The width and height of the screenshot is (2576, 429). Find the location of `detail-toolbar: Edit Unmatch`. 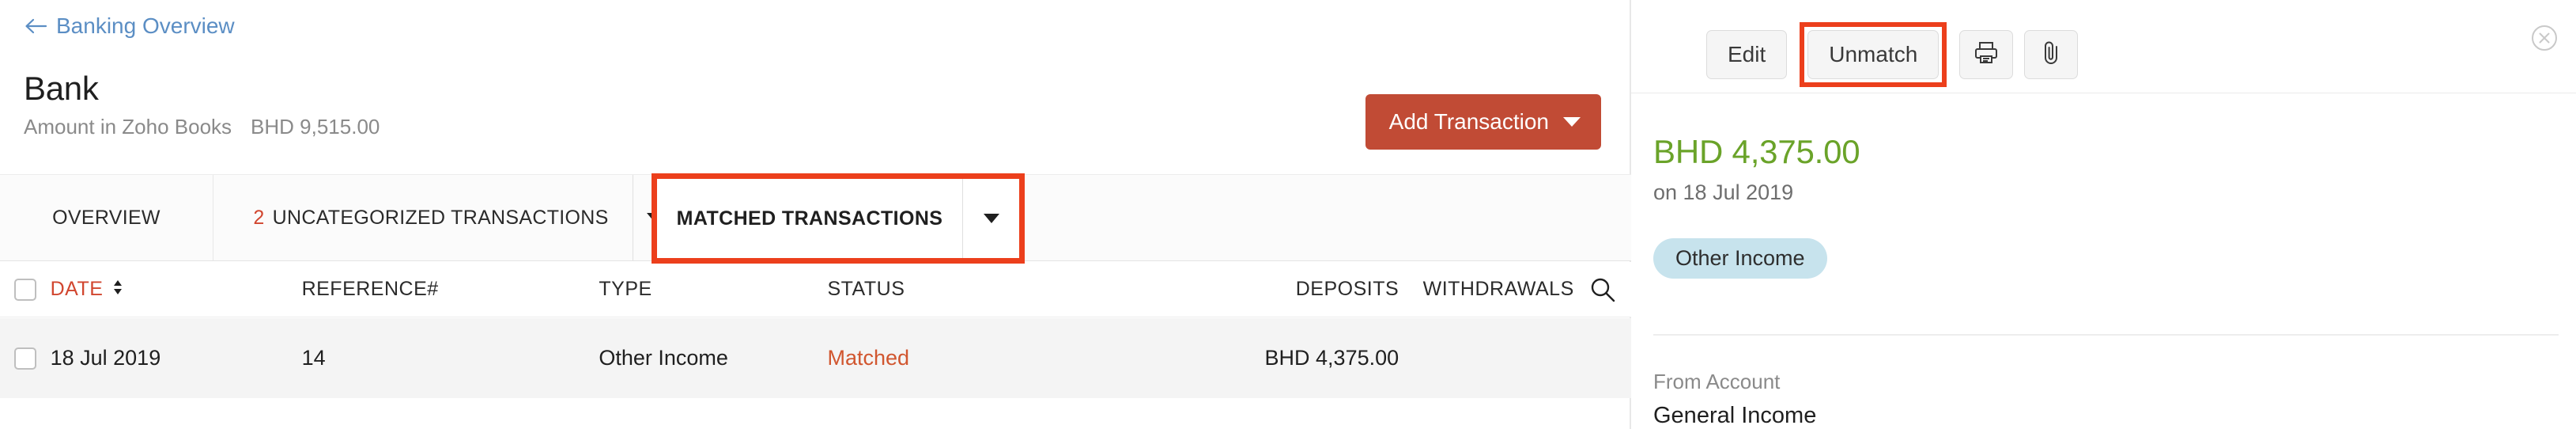

detail-toolbar: Edit Unmatch is located at coordinates (2103, 47).